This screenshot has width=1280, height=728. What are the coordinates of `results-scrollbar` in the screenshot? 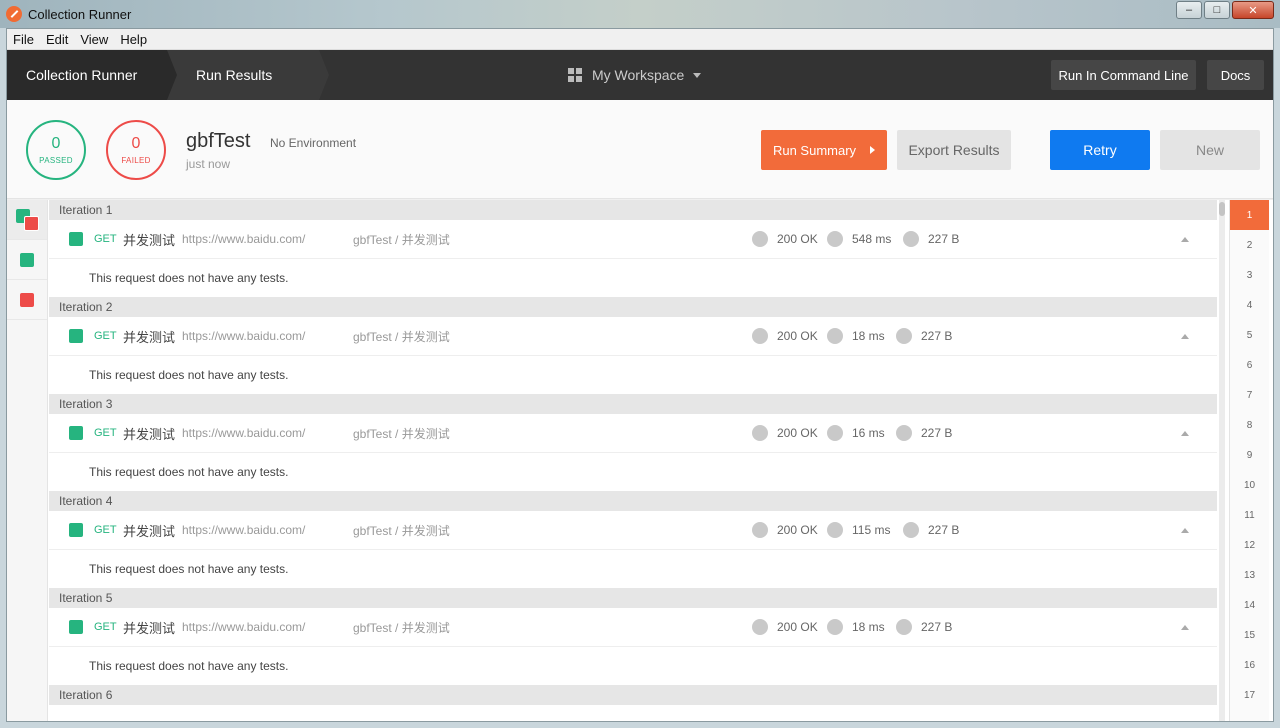 It's located at (1222, 460).